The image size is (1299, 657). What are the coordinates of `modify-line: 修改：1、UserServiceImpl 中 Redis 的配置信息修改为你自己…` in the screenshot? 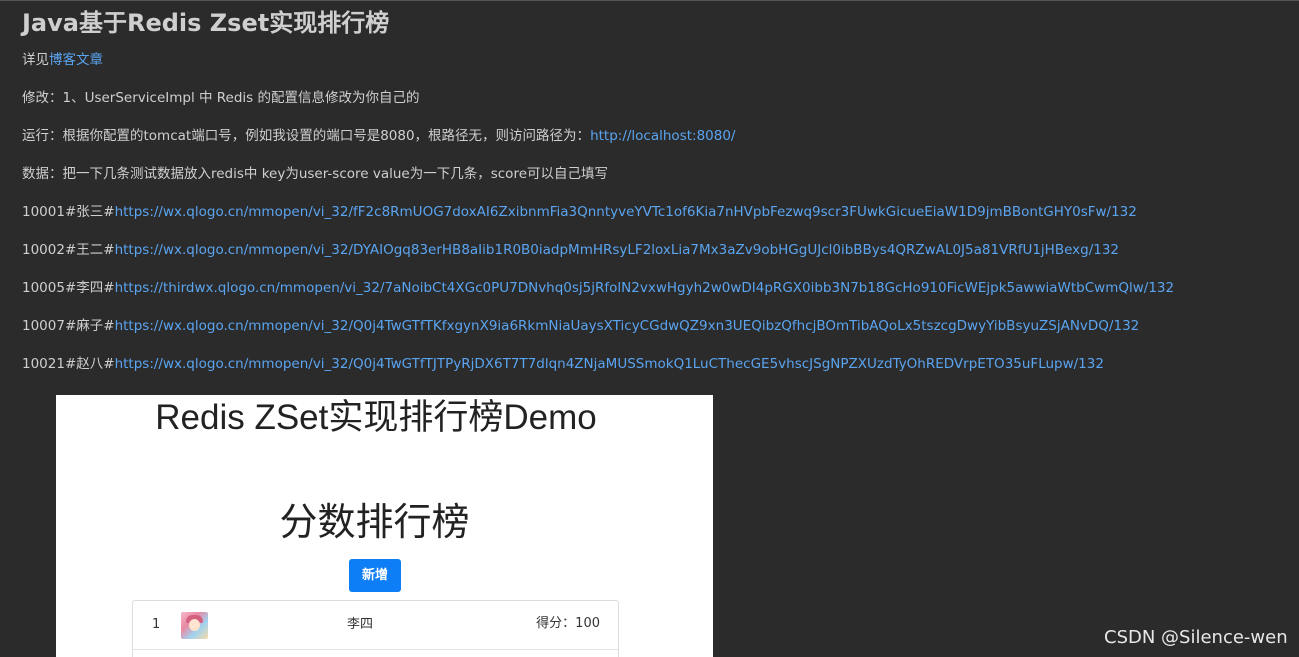 It's located at (221, 98).